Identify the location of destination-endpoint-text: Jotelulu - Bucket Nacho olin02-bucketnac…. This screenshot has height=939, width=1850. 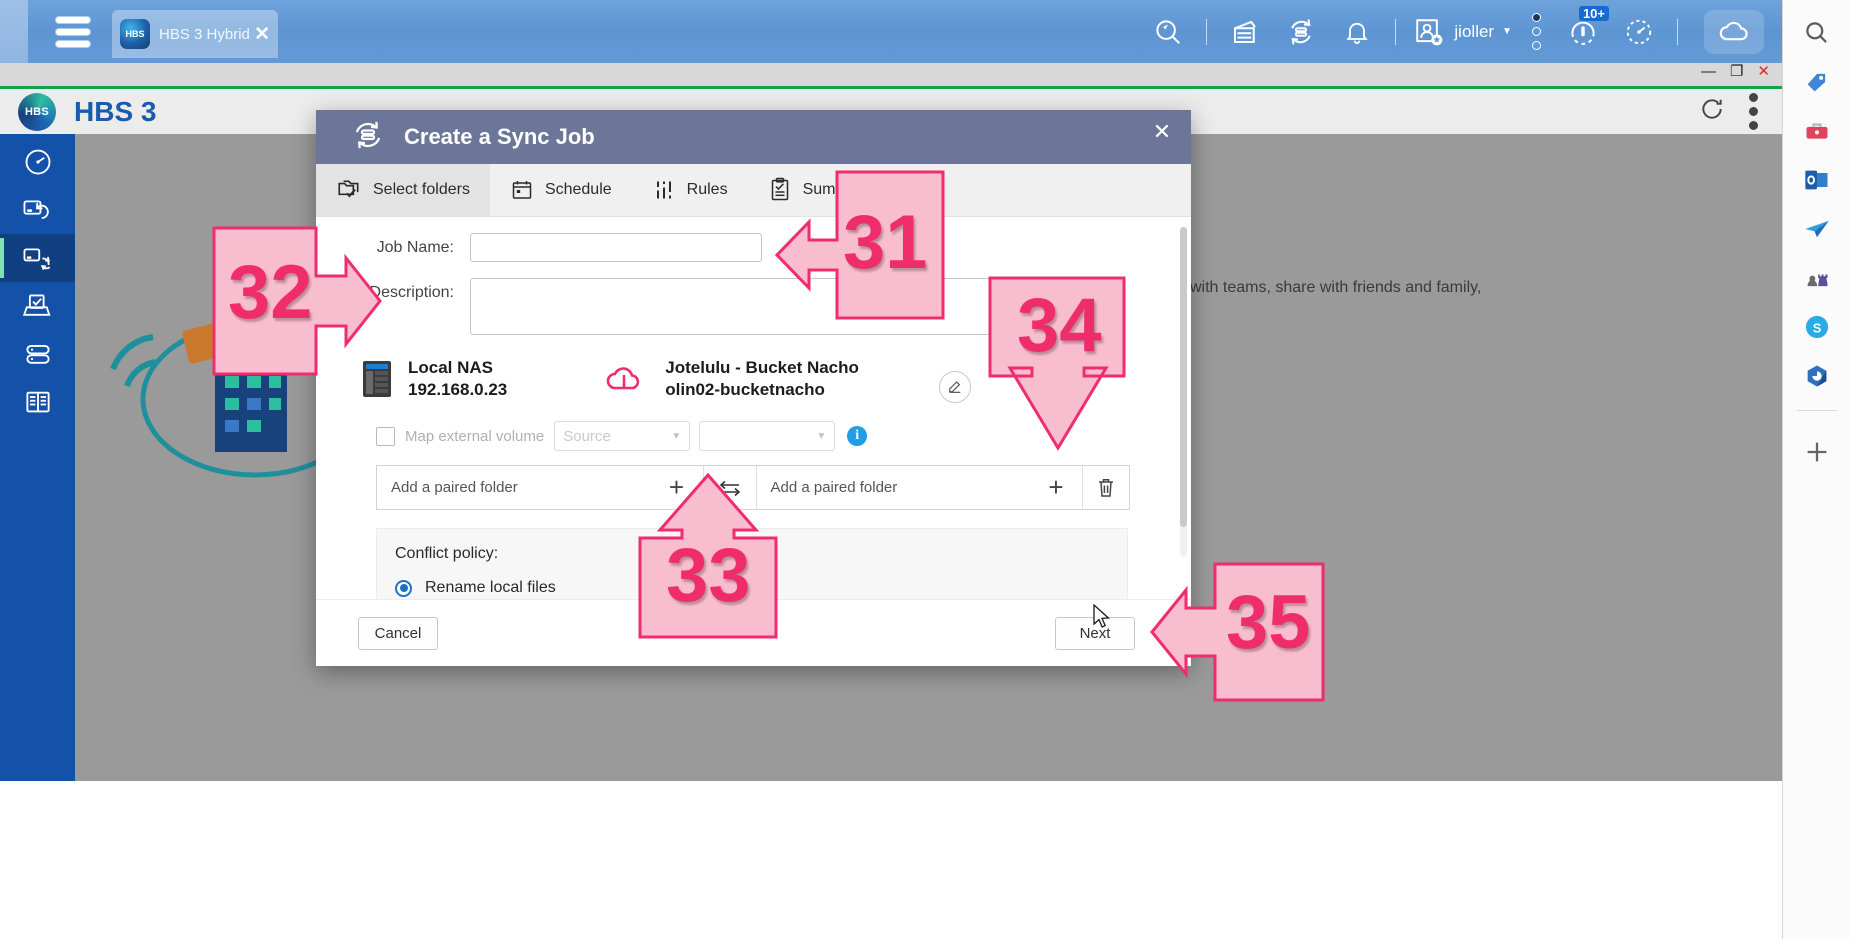
(762, 379).